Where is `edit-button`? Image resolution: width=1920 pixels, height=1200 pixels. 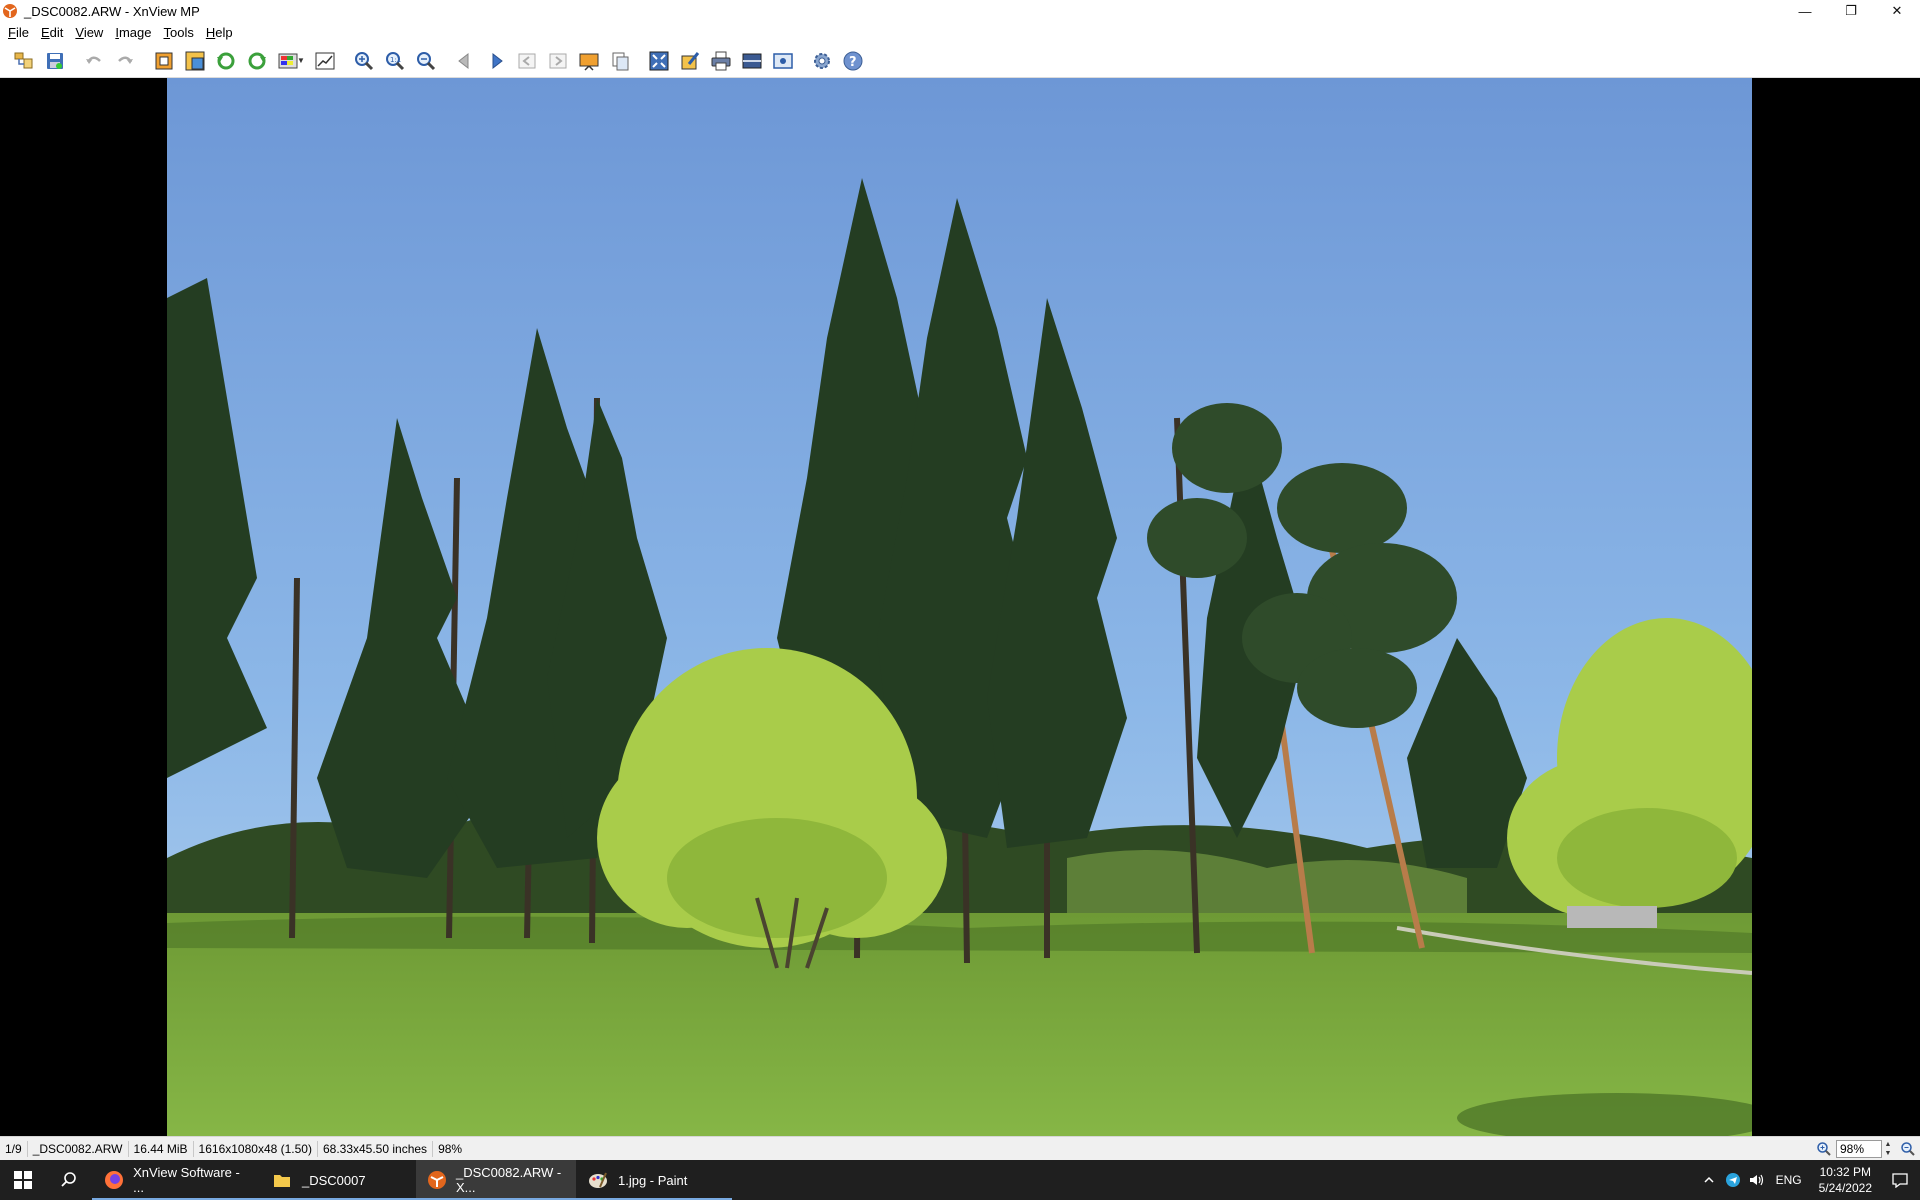
edit-button is located at coordinates (690, 61).